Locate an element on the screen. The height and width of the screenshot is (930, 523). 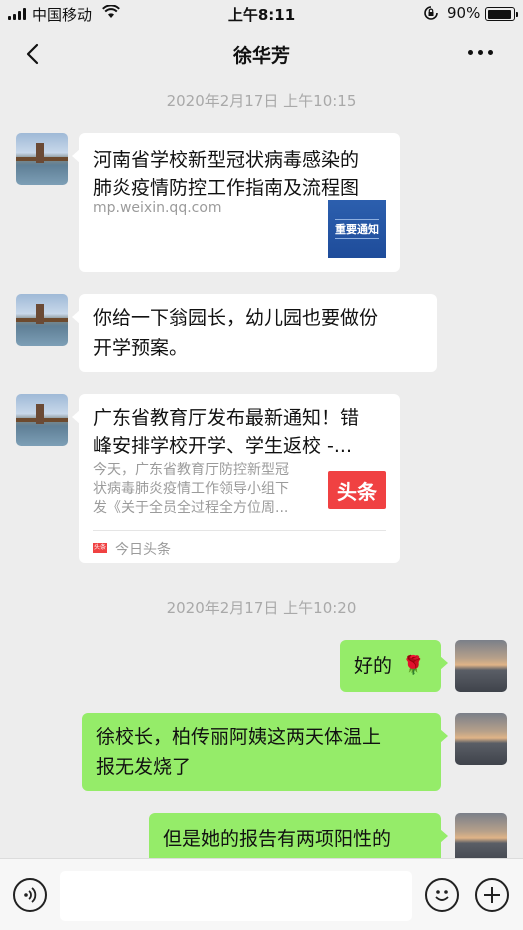
message-timestamp: 2020年2月17日 上午10:15 is located at coordinates (261, 101).